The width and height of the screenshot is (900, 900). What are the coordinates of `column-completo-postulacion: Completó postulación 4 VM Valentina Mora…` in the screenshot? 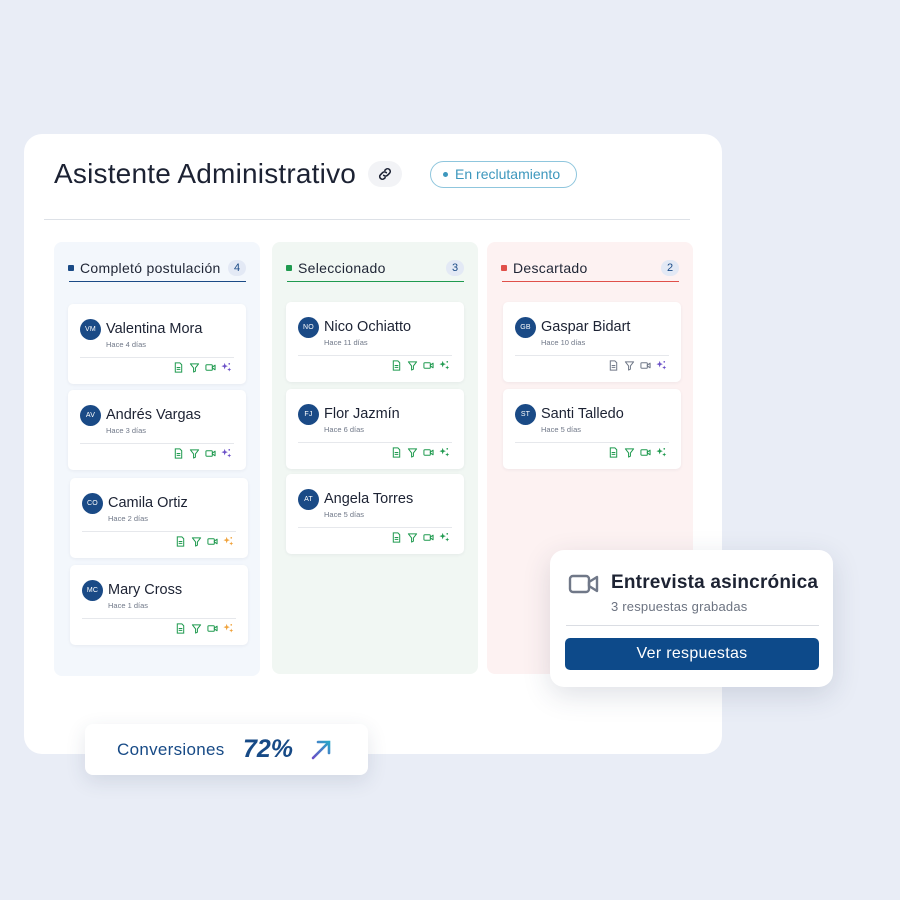 It's located at (157, 459).